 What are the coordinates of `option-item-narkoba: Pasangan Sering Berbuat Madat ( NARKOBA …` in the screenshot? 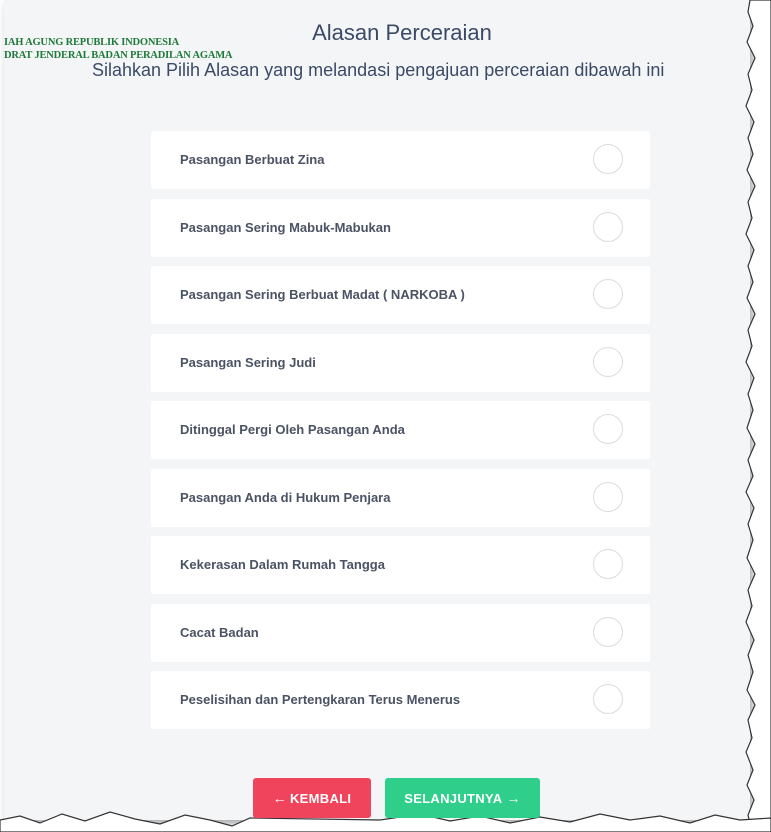 It's located at (400, 295).